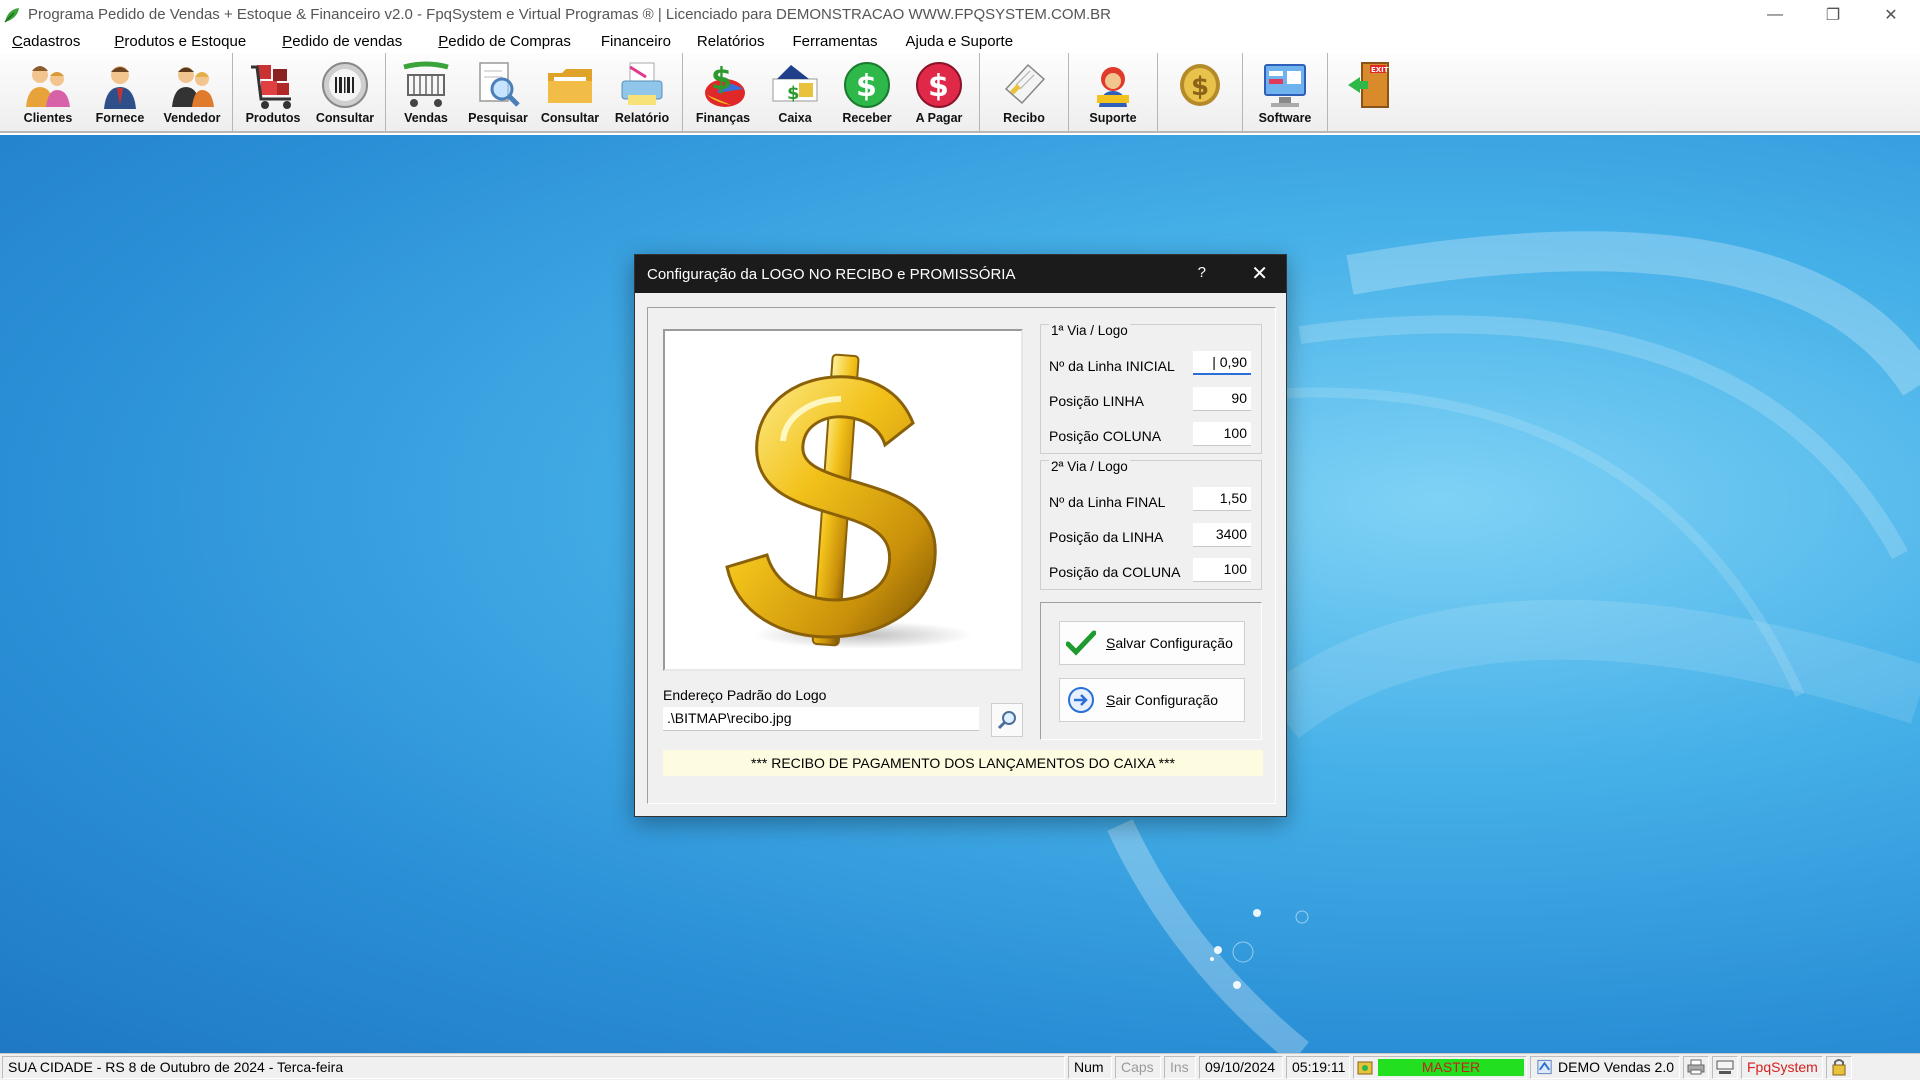  What do you see at coordinates (1241, 1067) in the screenshot?
I see `status-date: 09/10/2024` at bounding box center [1241, 1067].